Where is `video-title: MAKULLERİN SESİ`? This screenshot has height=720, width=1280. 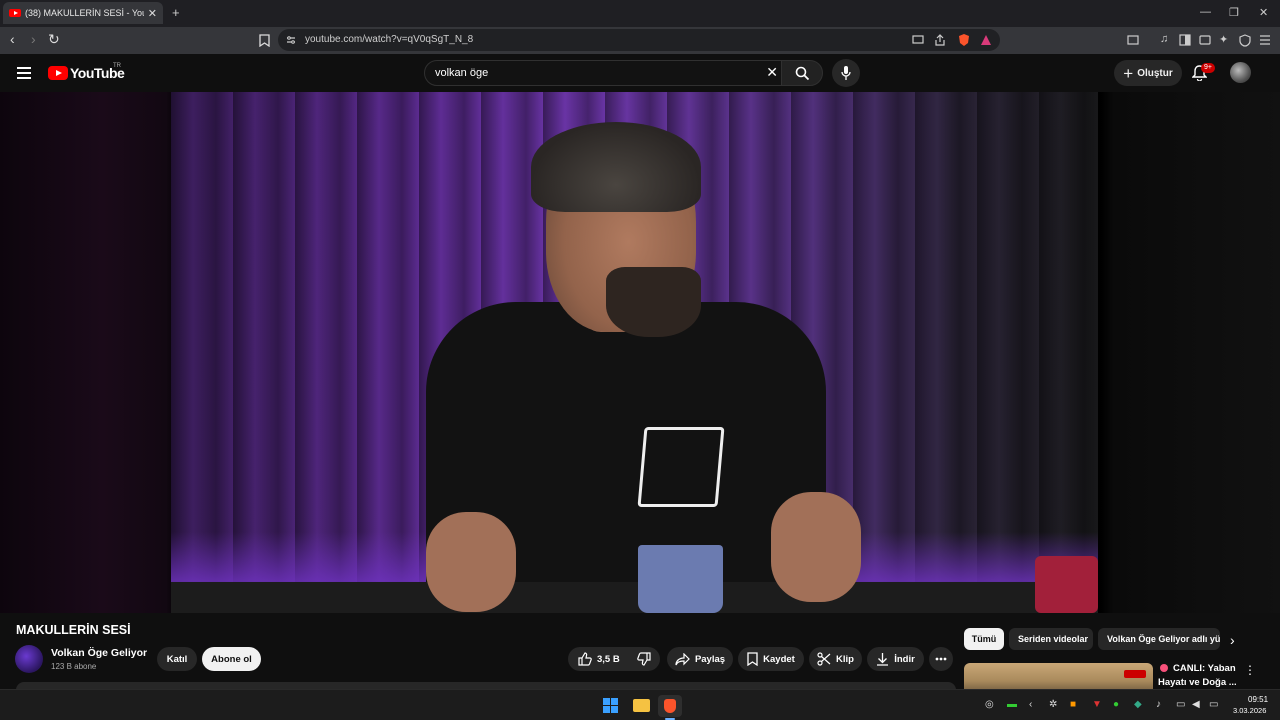 video-title: MAKULLERİN SESİ is located at coordinates (73, 630).